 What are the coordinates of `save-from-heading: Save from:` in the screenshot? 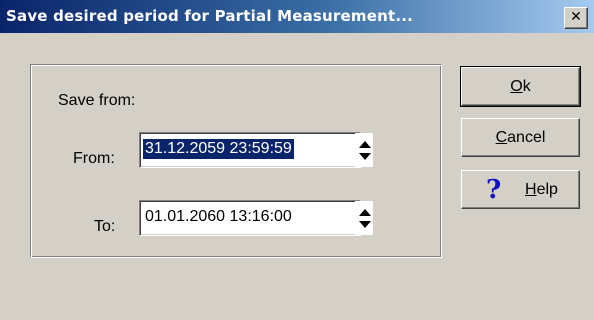 It's located at (97, 100).